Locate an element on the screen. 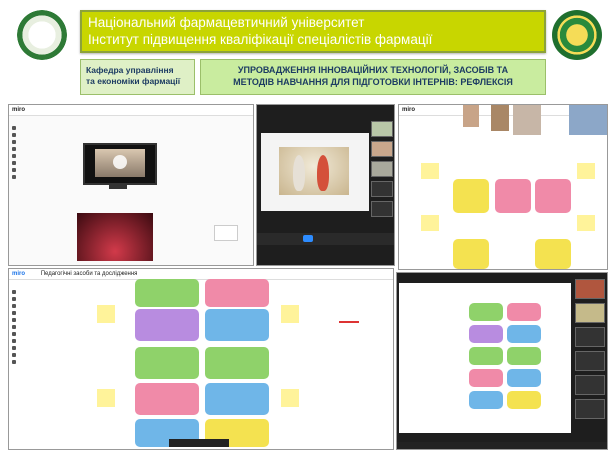 The width and height of the screenshot is (613, 455). shared-screen is located at coordinates (315, 172).